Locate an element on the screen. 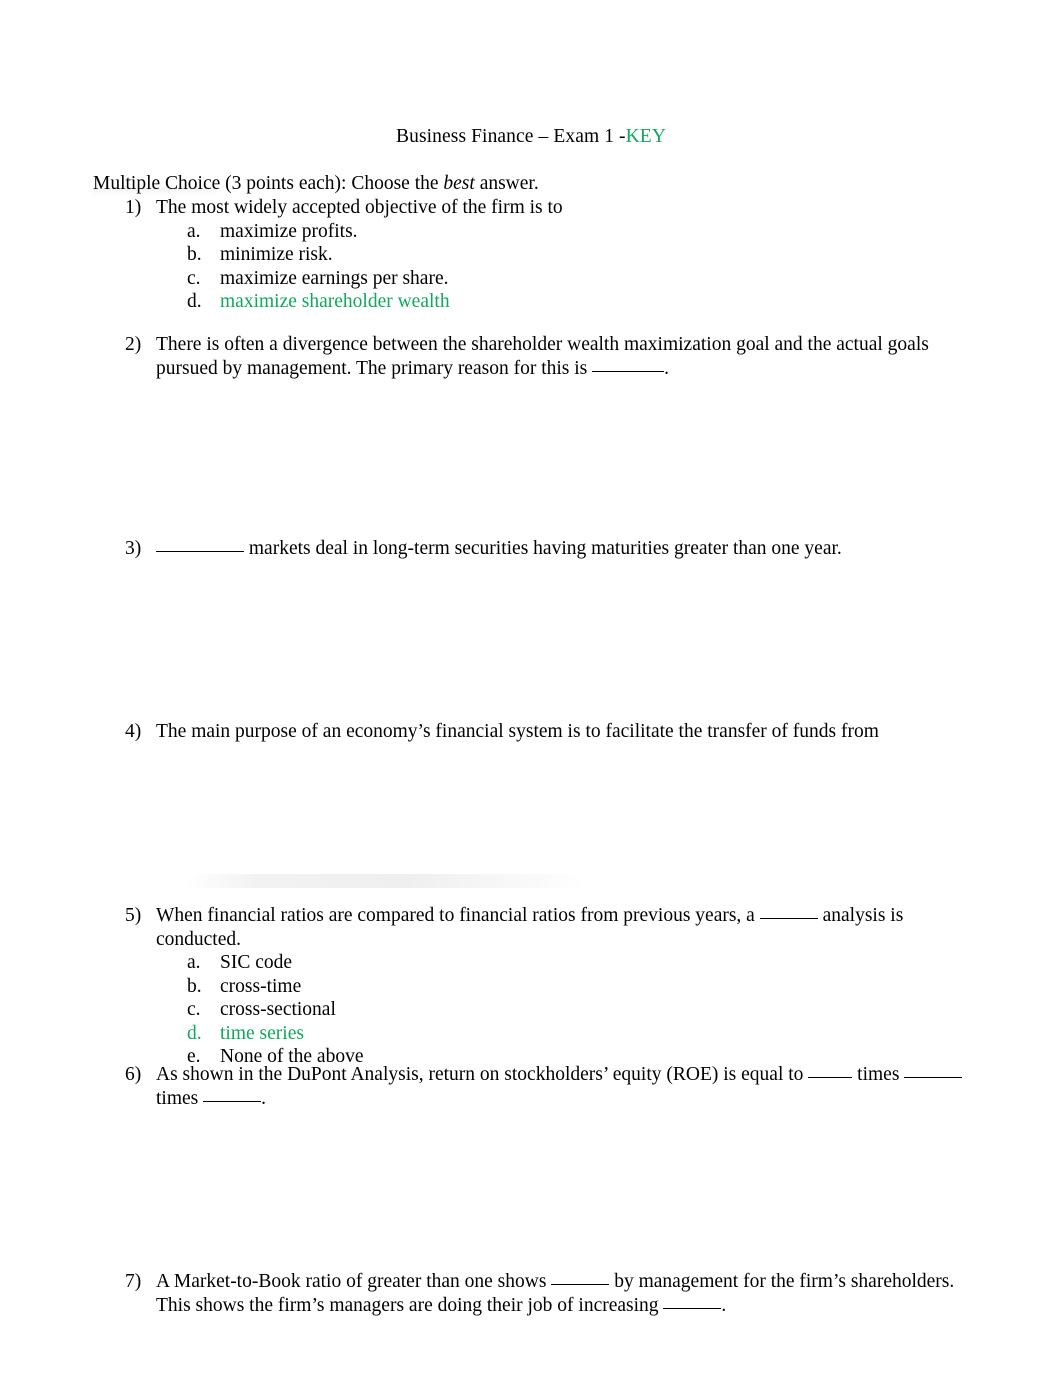  page-title-key-label: KEY is located at coordinates (646, 136).